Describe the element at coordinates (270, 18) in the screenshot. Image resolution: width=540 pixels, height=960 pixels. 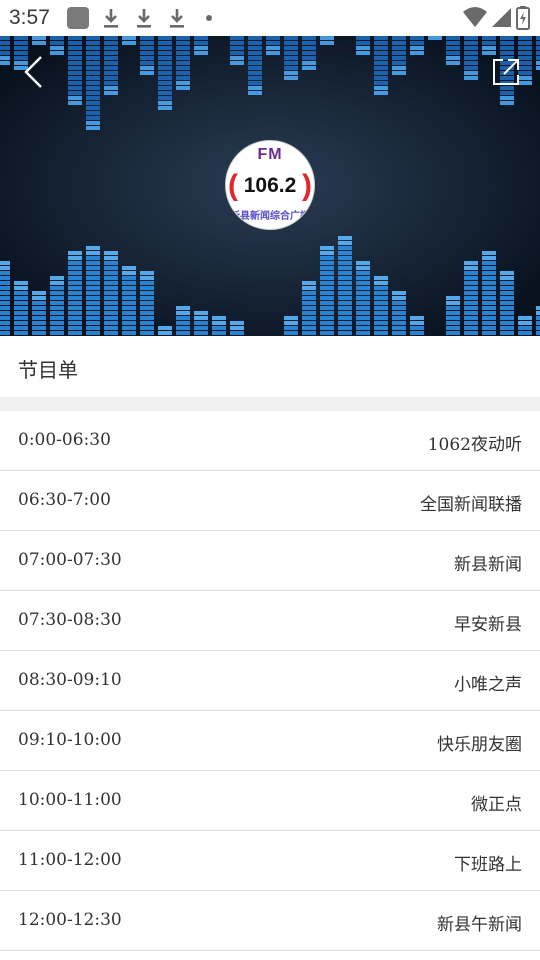
I see `status-bar: 3:57` at that location.